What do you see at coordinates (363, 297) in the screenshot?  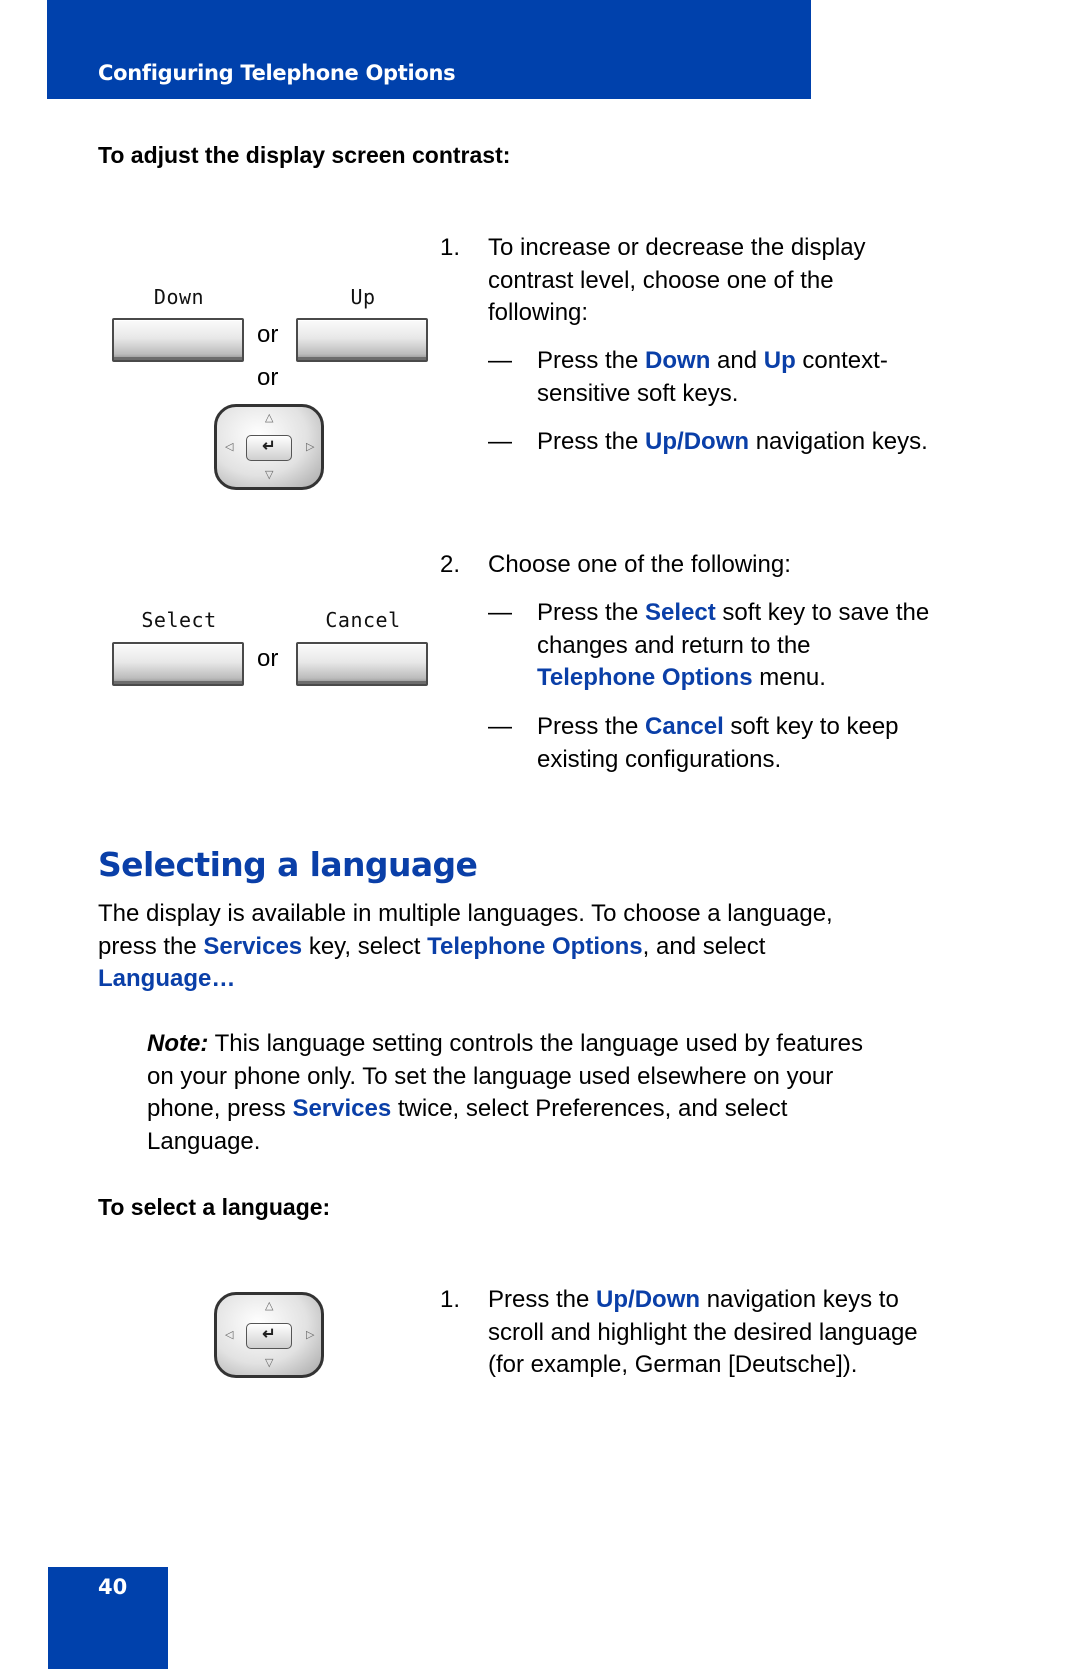 I see `softkey-label-up: Up` at bounding box center [363, 297].